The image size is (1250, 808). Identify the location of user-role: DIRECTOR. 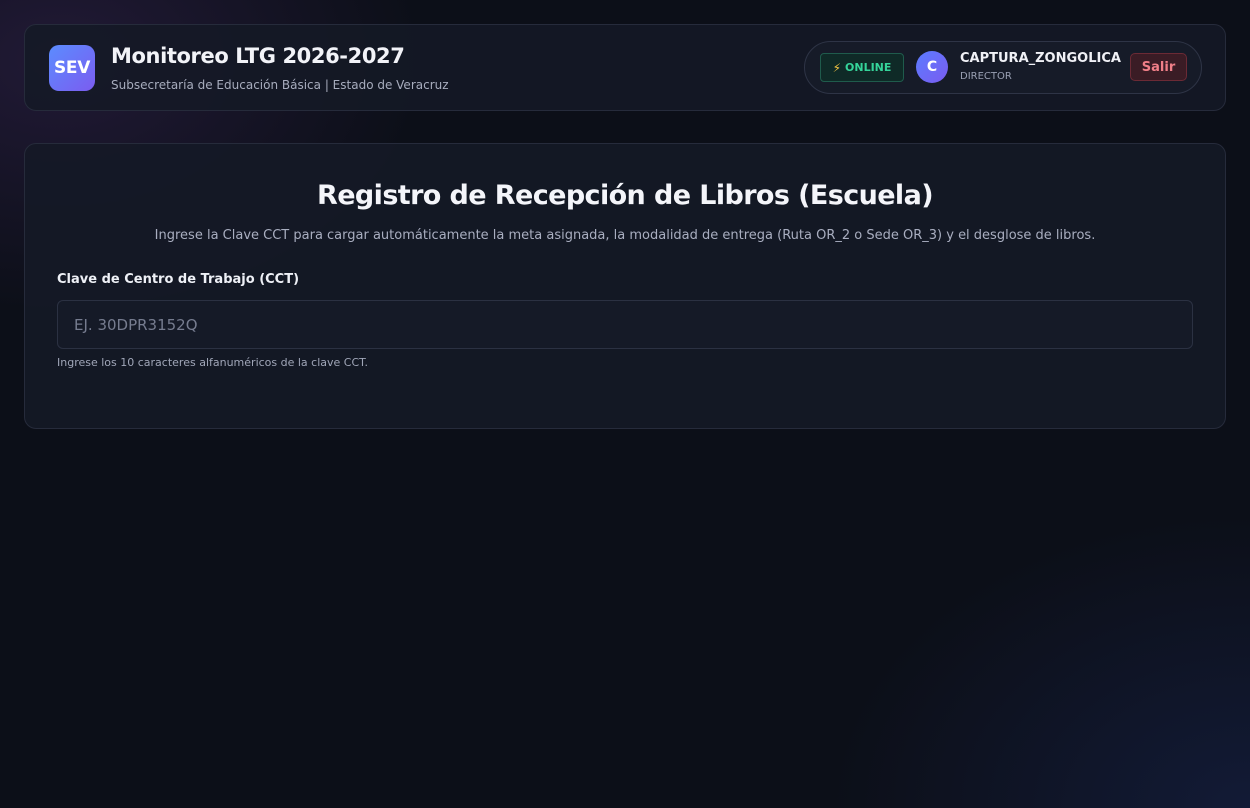
(986, 76).